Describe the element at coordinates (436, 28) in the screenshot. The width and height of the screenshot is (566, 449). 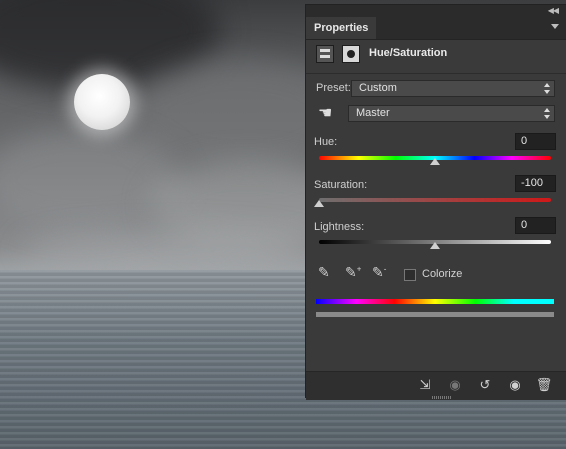
I see `panel-tab-row: Properties` at that location.